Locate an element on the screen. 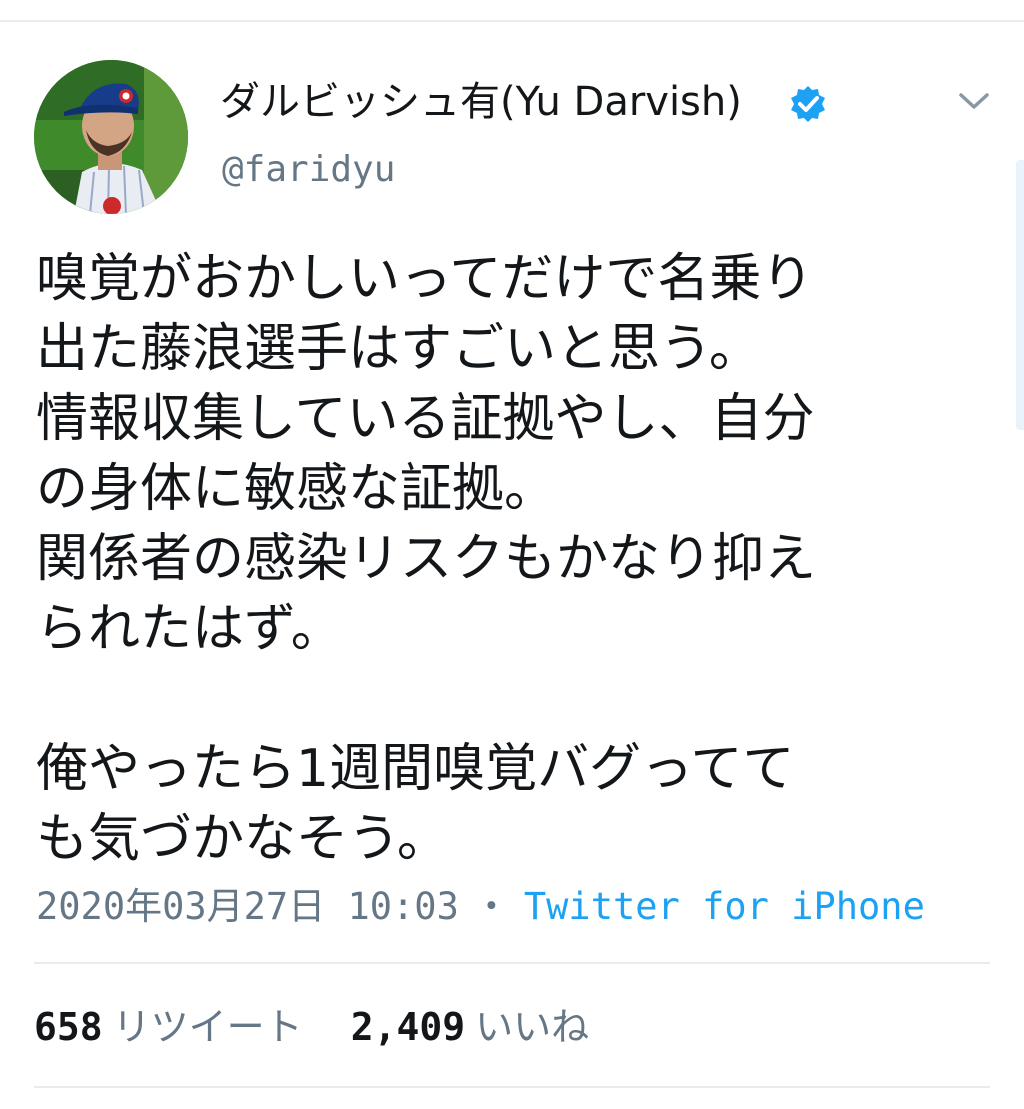 This screenshot has height=1109, width=1024. tweet-meta: 2020年03月27日 10:03 ・ Twitter for iPhone is located at coordinates (480, 907).